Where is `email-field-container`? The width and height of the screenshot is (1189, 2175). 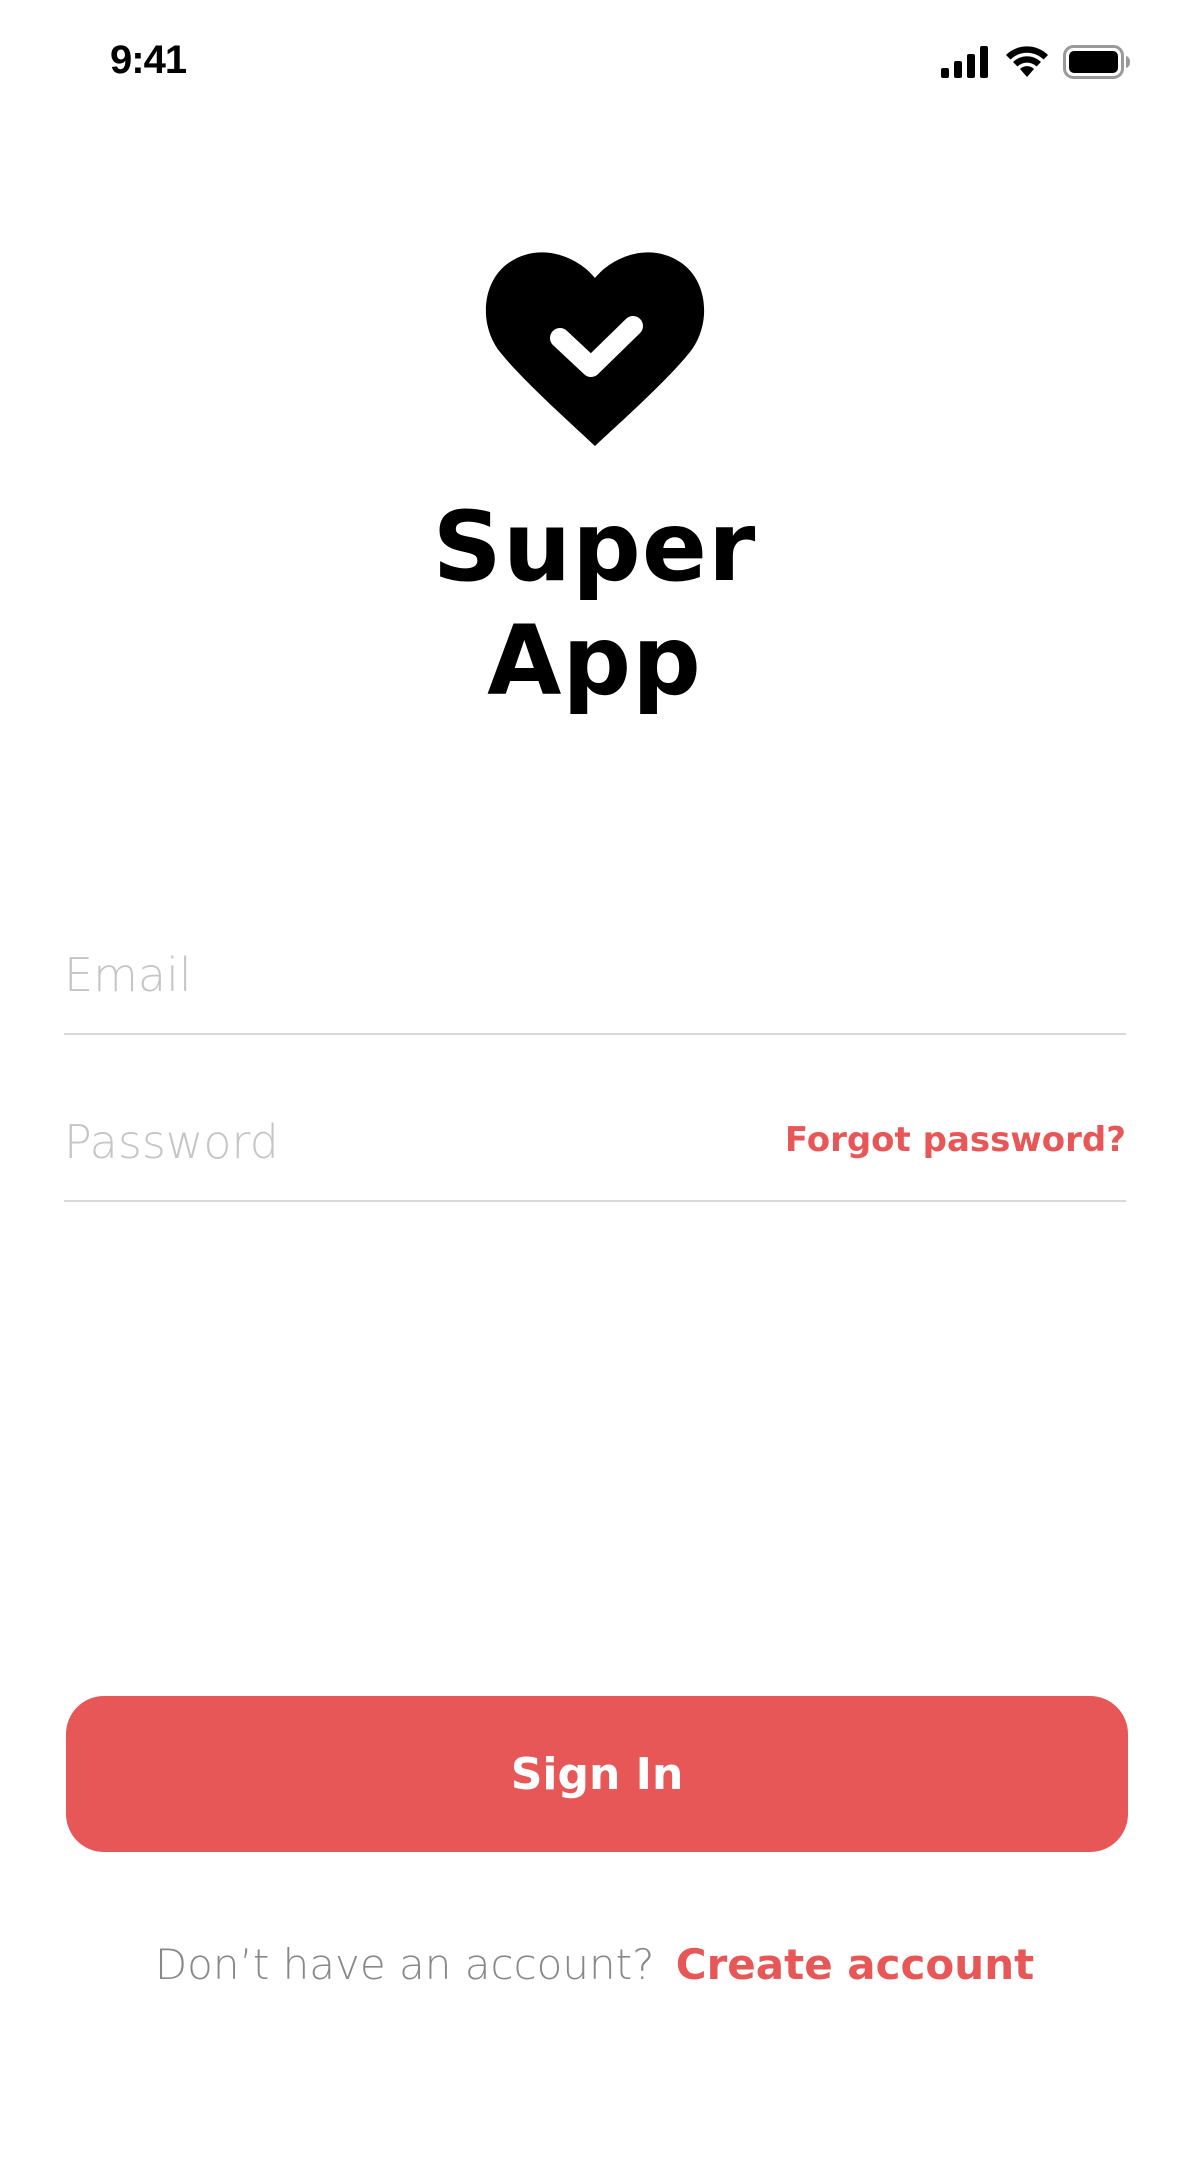
email-field-container is located at coordinates (595, 975).